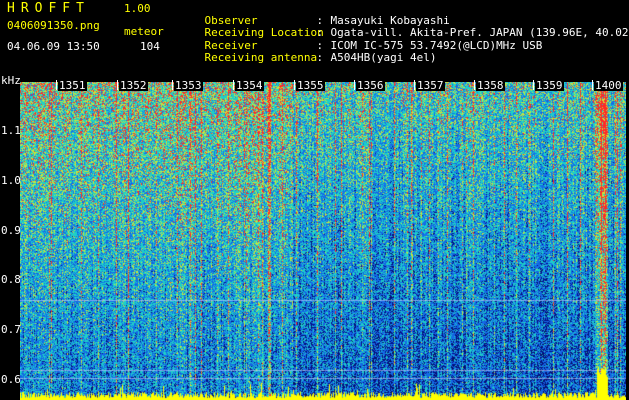 The image size is (629, 400). What do you see at coordinates (11, 130) in the screenshot?
I see `y-tick-label: 1.1` at bounding box center [11, 130].